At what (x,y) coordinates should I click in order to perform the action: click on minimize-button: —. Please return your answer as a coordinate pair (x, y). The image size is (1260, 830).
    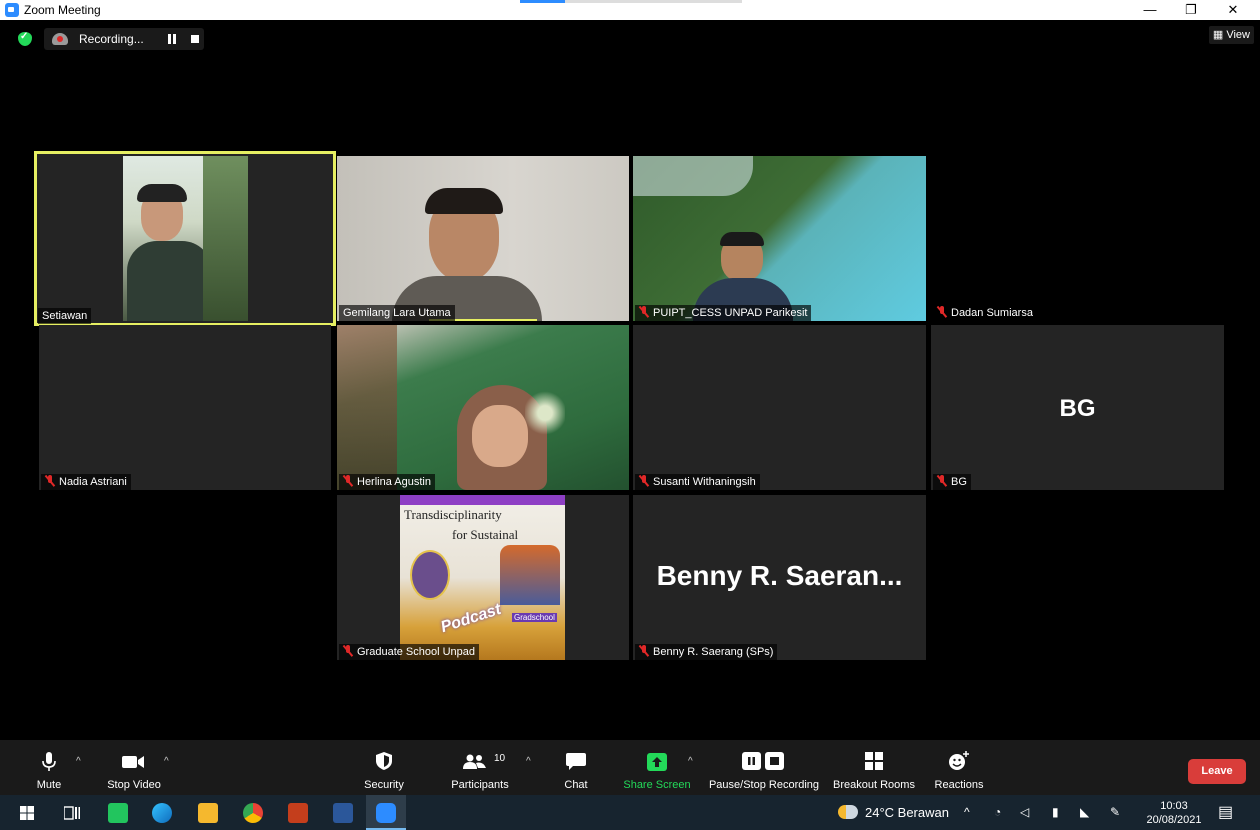
    Looking at the image, I should click on (1150, 10).